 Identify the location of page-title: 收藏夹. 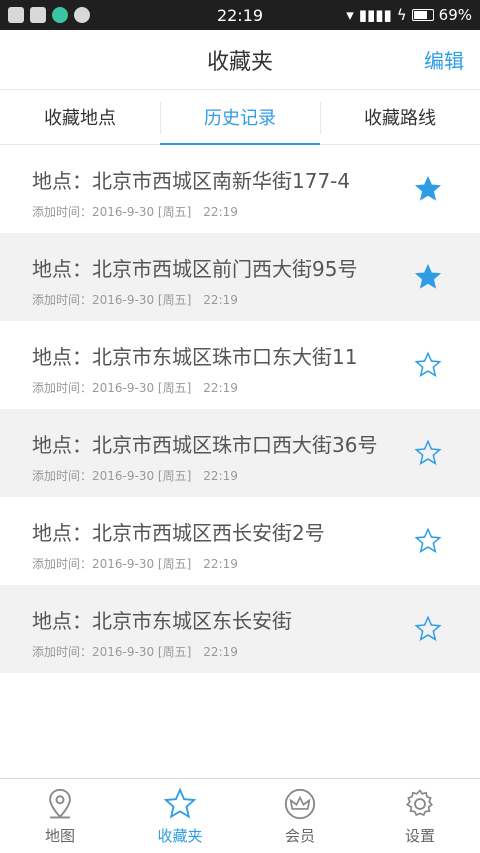
(239, 62).